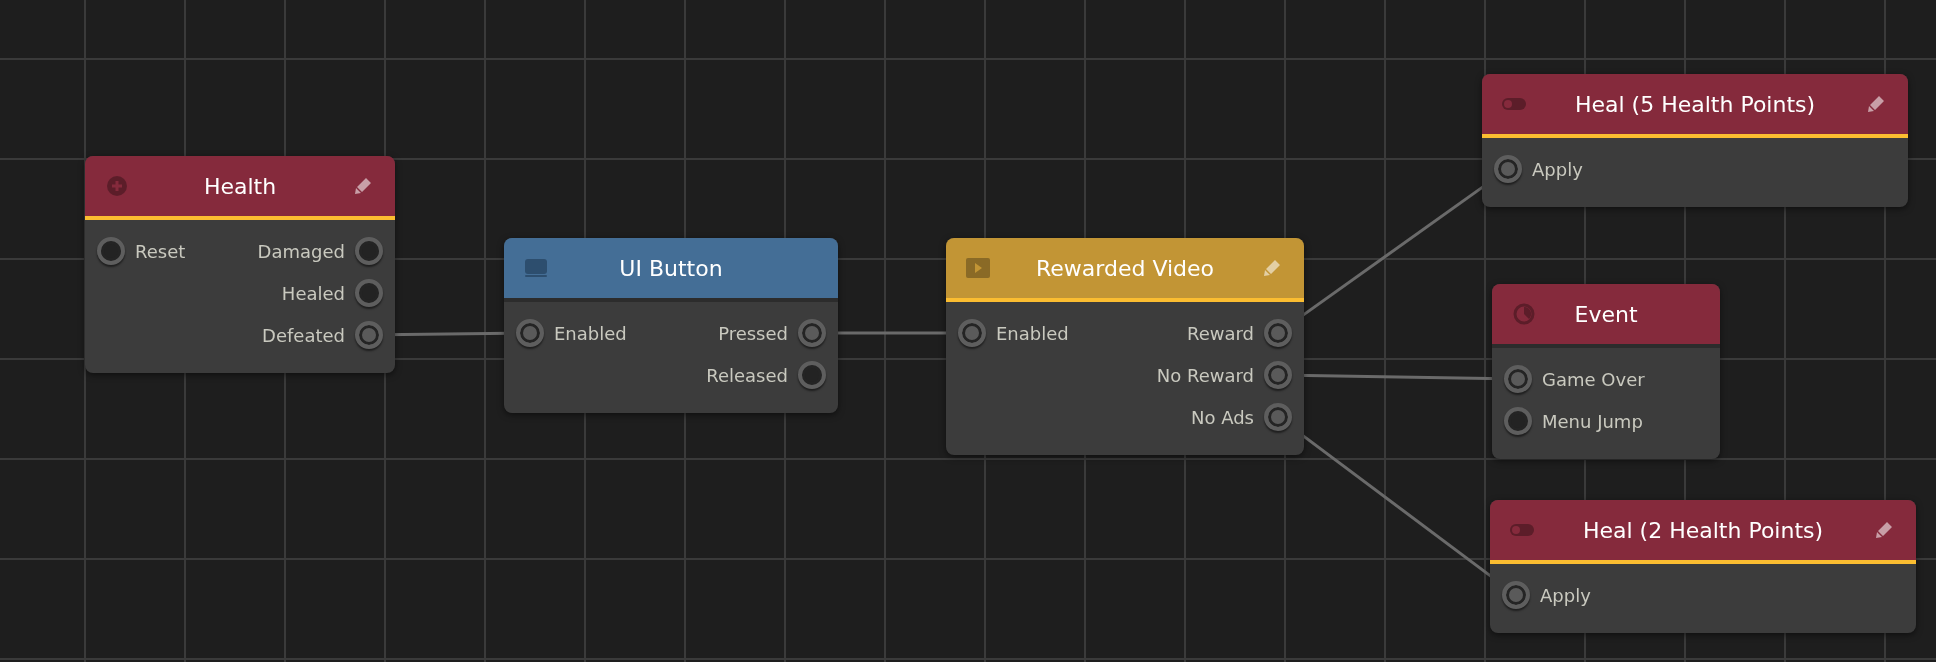 Image resolution: width=1936 pixels, height=662 pixels. What do you see at coordinates (747, 375) in the screenshot?
I see `port-label: Released` at bounding box center [747, 375].